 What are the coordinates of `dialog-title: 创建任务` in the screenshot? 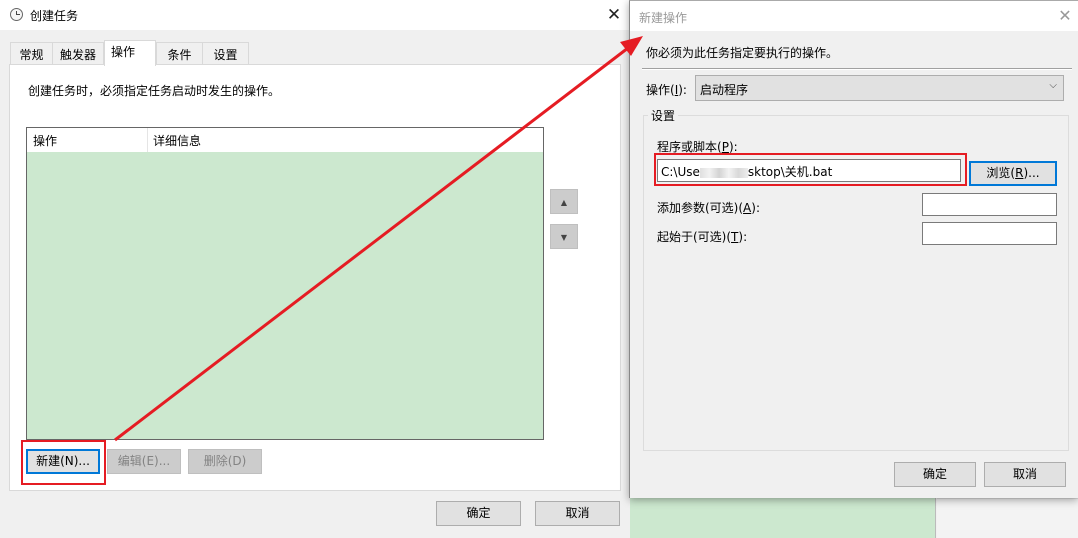 It's located at (54, 16).